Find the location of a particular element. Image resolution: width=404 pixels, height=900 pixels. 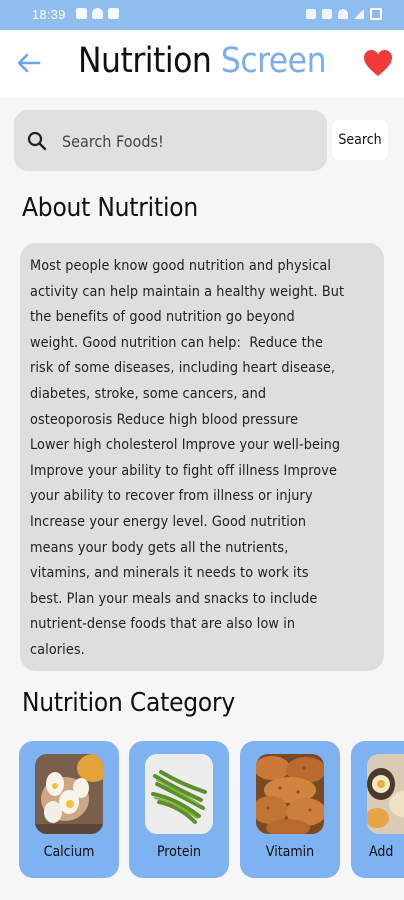

category-heading: Nutrition Category is located at coordinates (129, 703).